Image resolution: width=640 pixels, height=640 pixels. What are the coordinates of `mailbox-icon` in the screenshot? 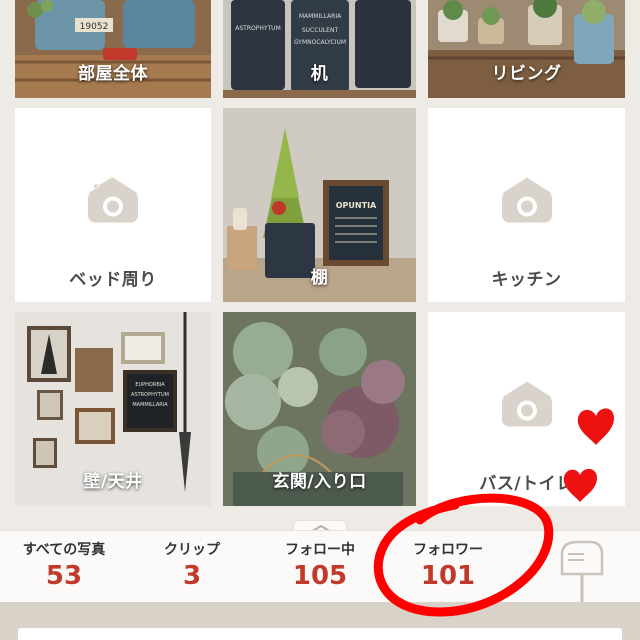 It's located at (582, 571).